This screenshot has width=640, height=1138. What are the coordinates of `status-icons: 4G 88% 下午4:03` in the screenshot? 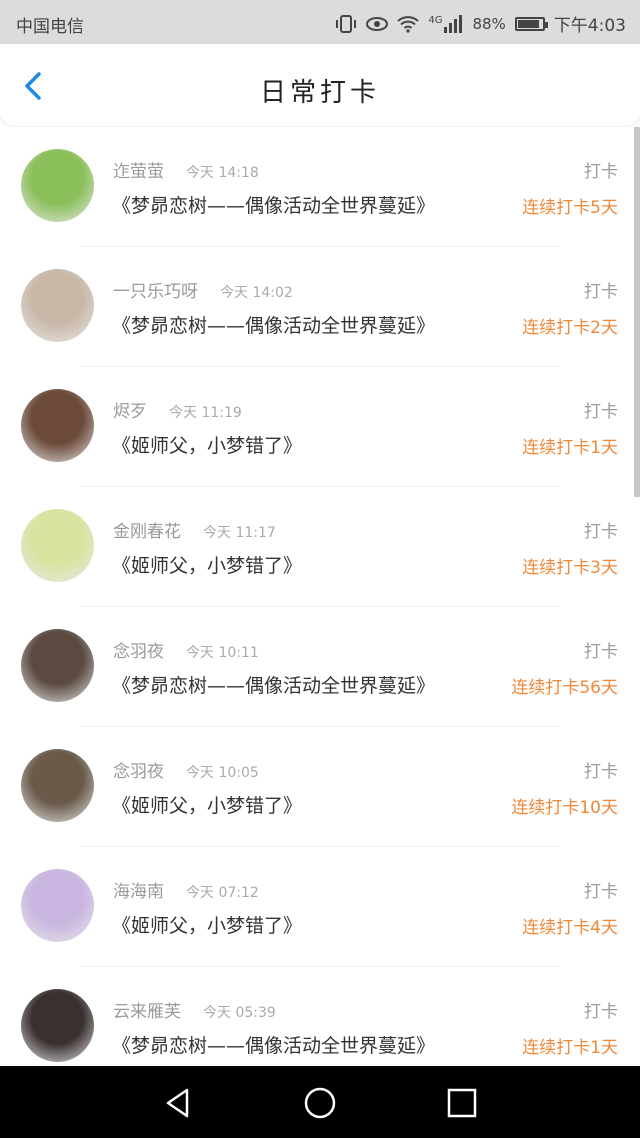 It's located at (480, 23).